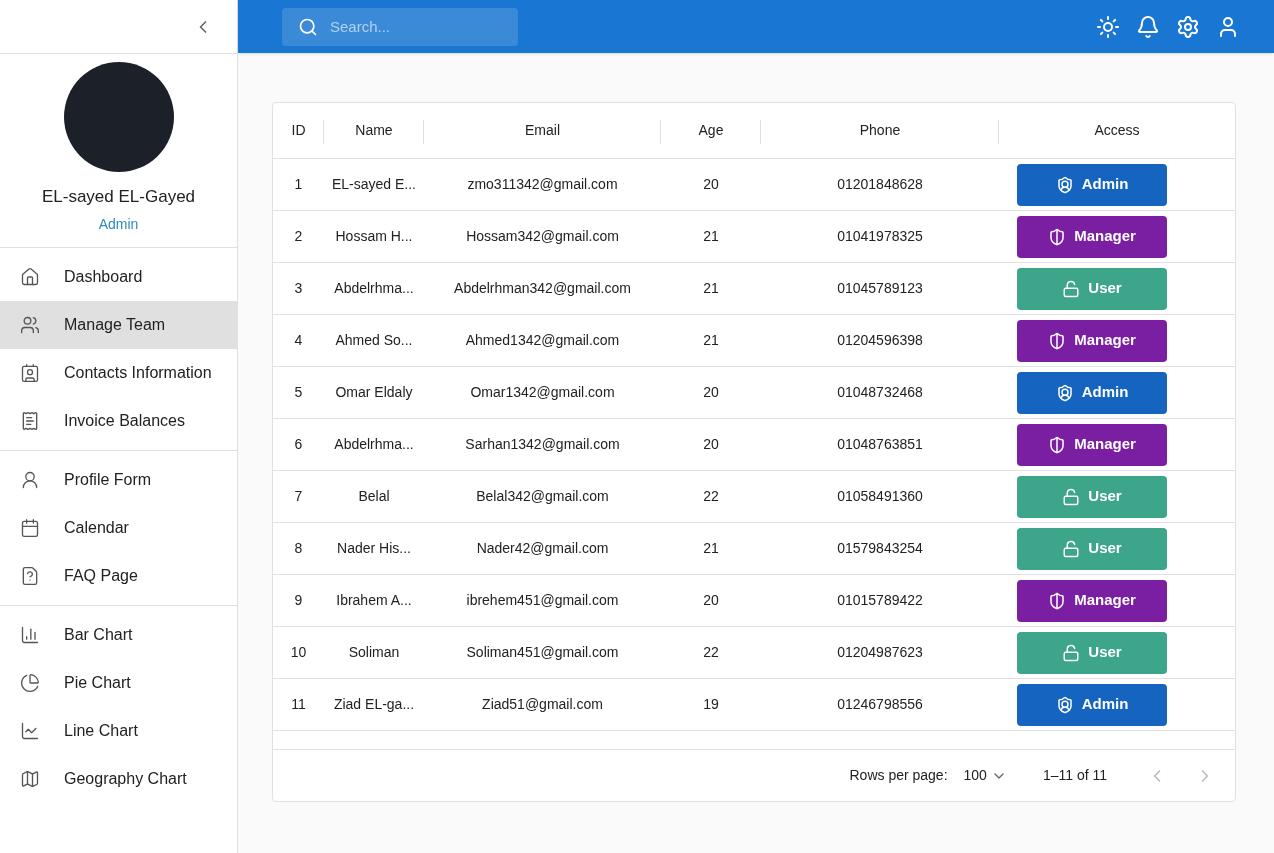 The image size is (1274, 853). Describe the element at coordinates (118, 634) in the screenshot. I see `nav-item: Bar Chart` at that location.